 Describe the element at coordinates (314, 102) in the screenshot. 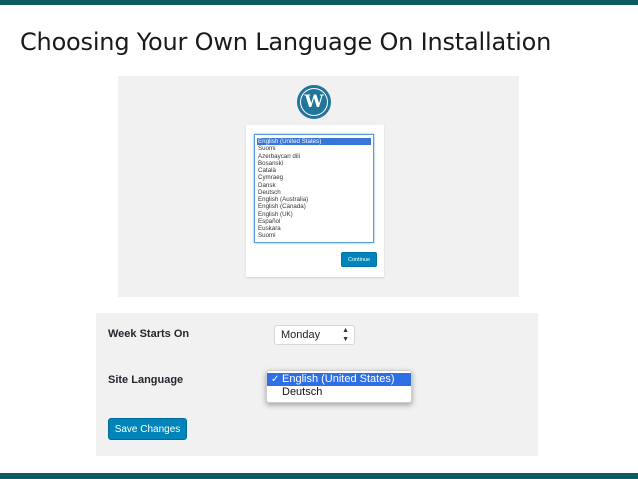

I see `wordpress-logo-icon: W` at that location.